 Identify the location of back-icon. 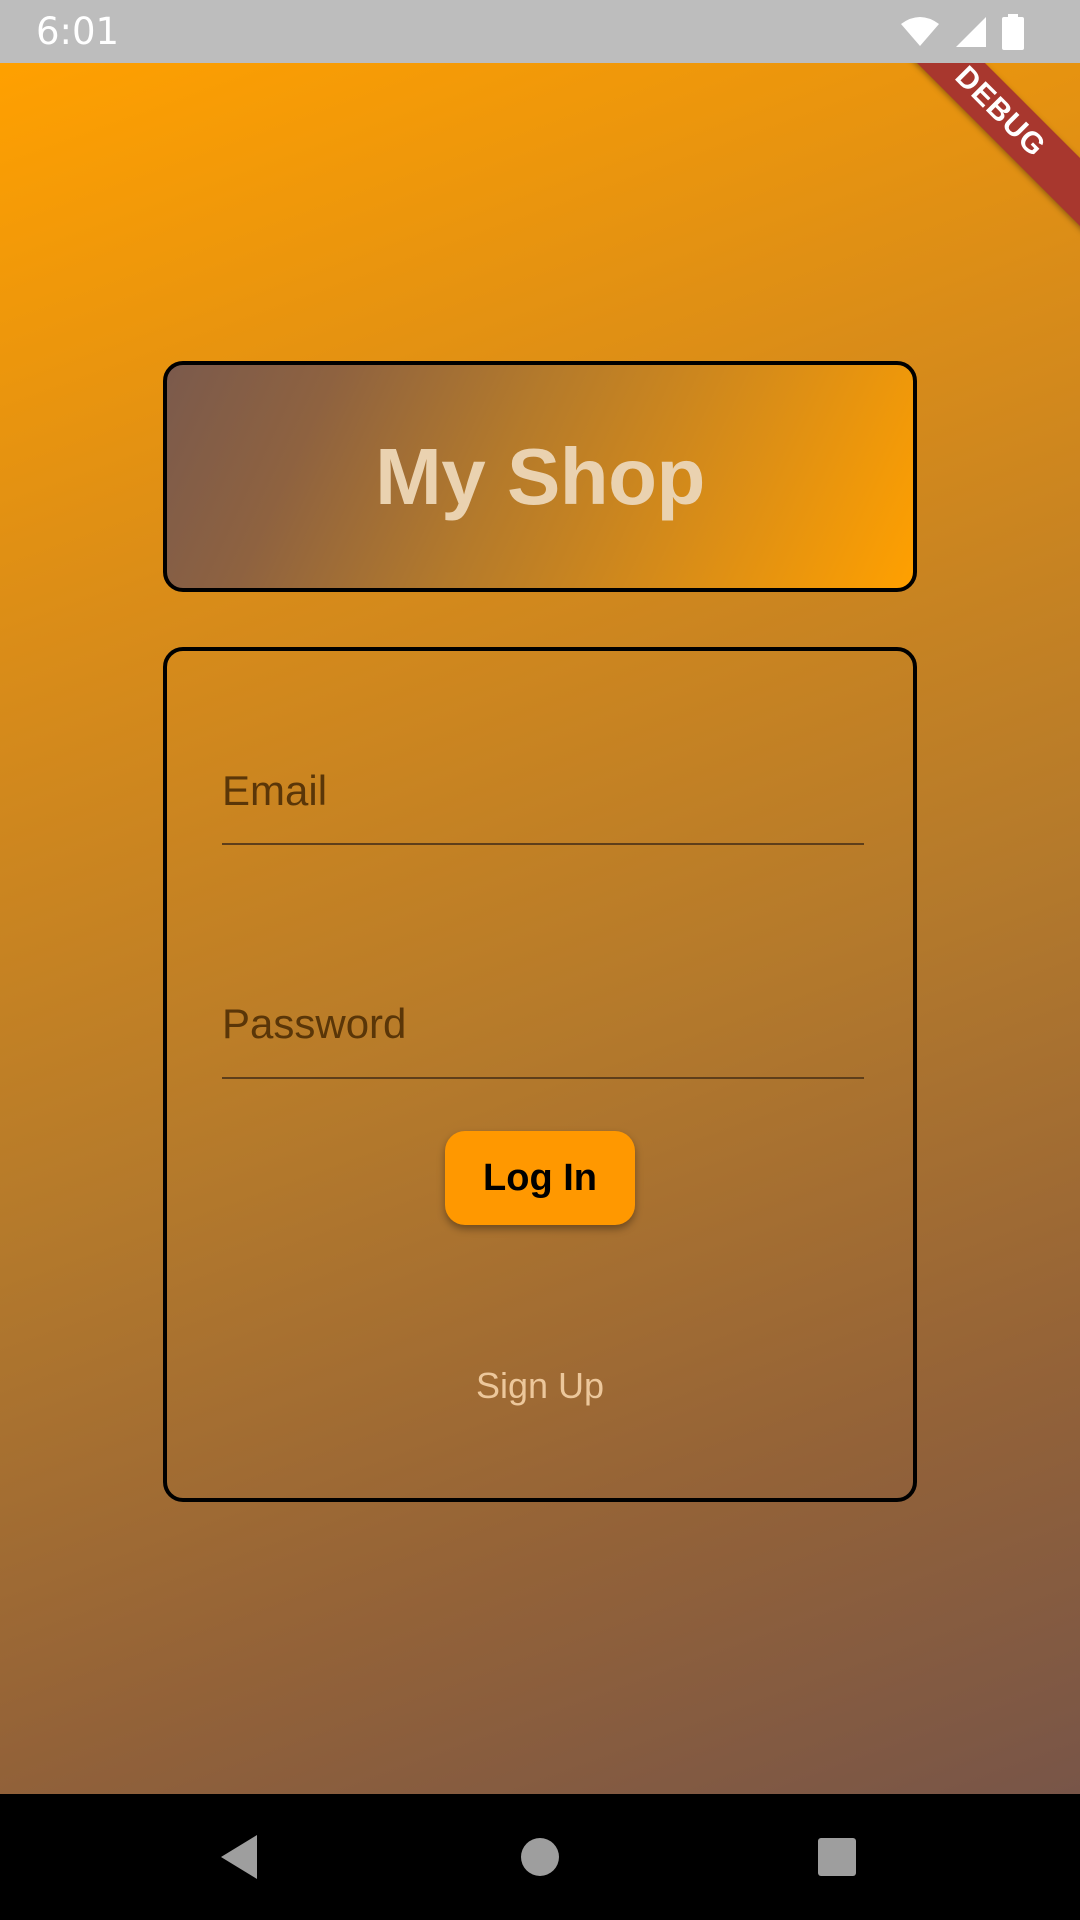
(239, 1857).